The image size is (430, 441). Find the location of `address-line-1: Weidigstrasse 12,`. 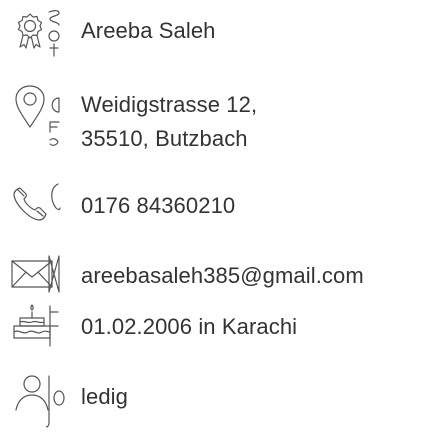

address-line-1: Weidigstrasse 12, is located at coordinates (169, 104).